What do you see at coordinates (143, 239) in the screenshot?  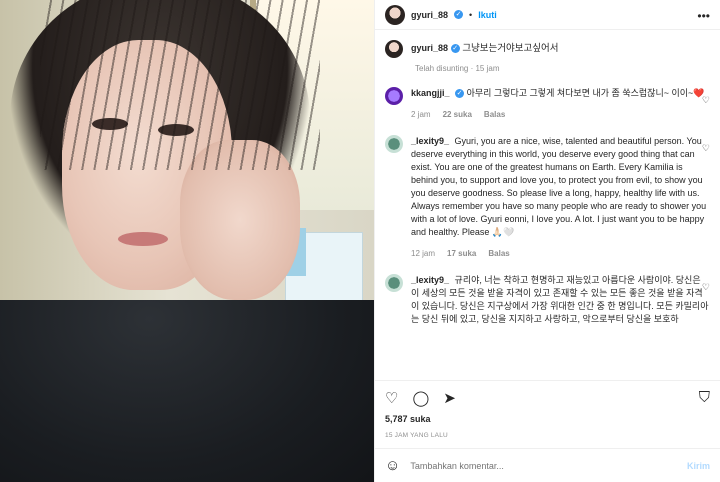 I see `photo-lips` at bounding box center [143, 239].